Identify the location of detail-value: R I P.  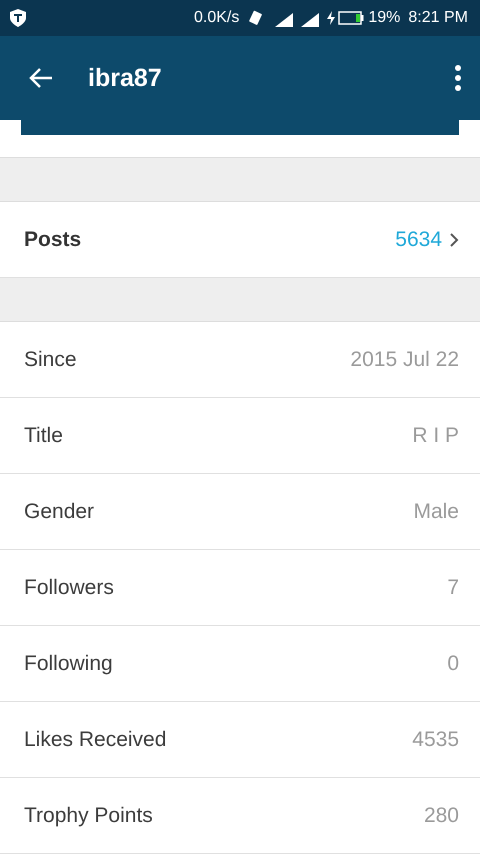
(435, 436).